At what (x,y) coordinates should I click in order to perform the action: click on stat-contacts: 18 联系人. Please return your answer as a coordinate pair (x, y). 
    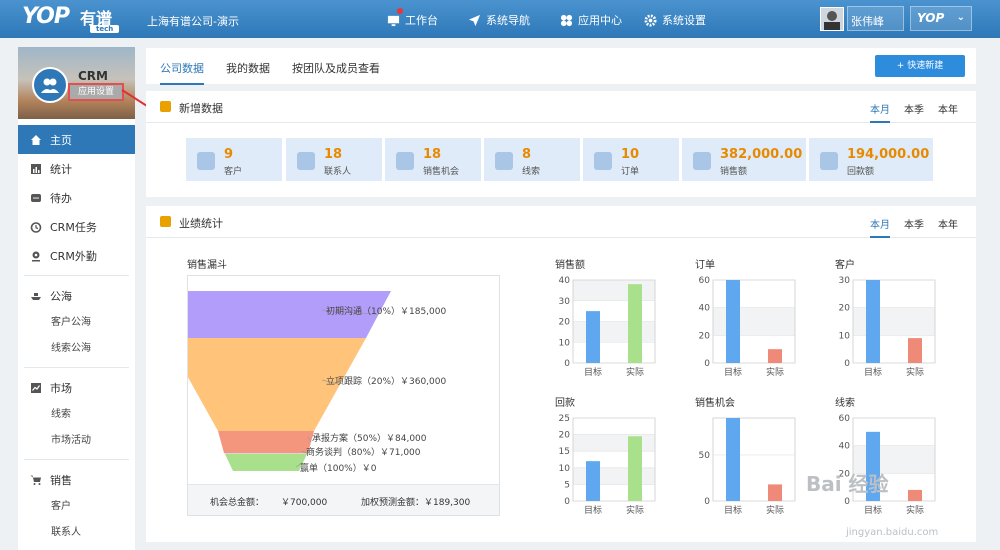
    Looking at the image, I should click on (334, 159).